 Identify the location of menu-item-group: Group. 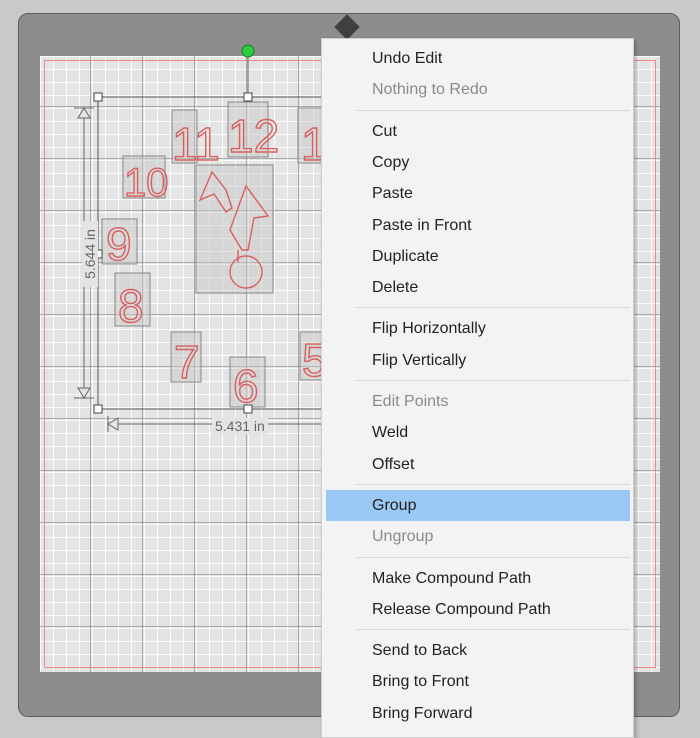
(478, 505).